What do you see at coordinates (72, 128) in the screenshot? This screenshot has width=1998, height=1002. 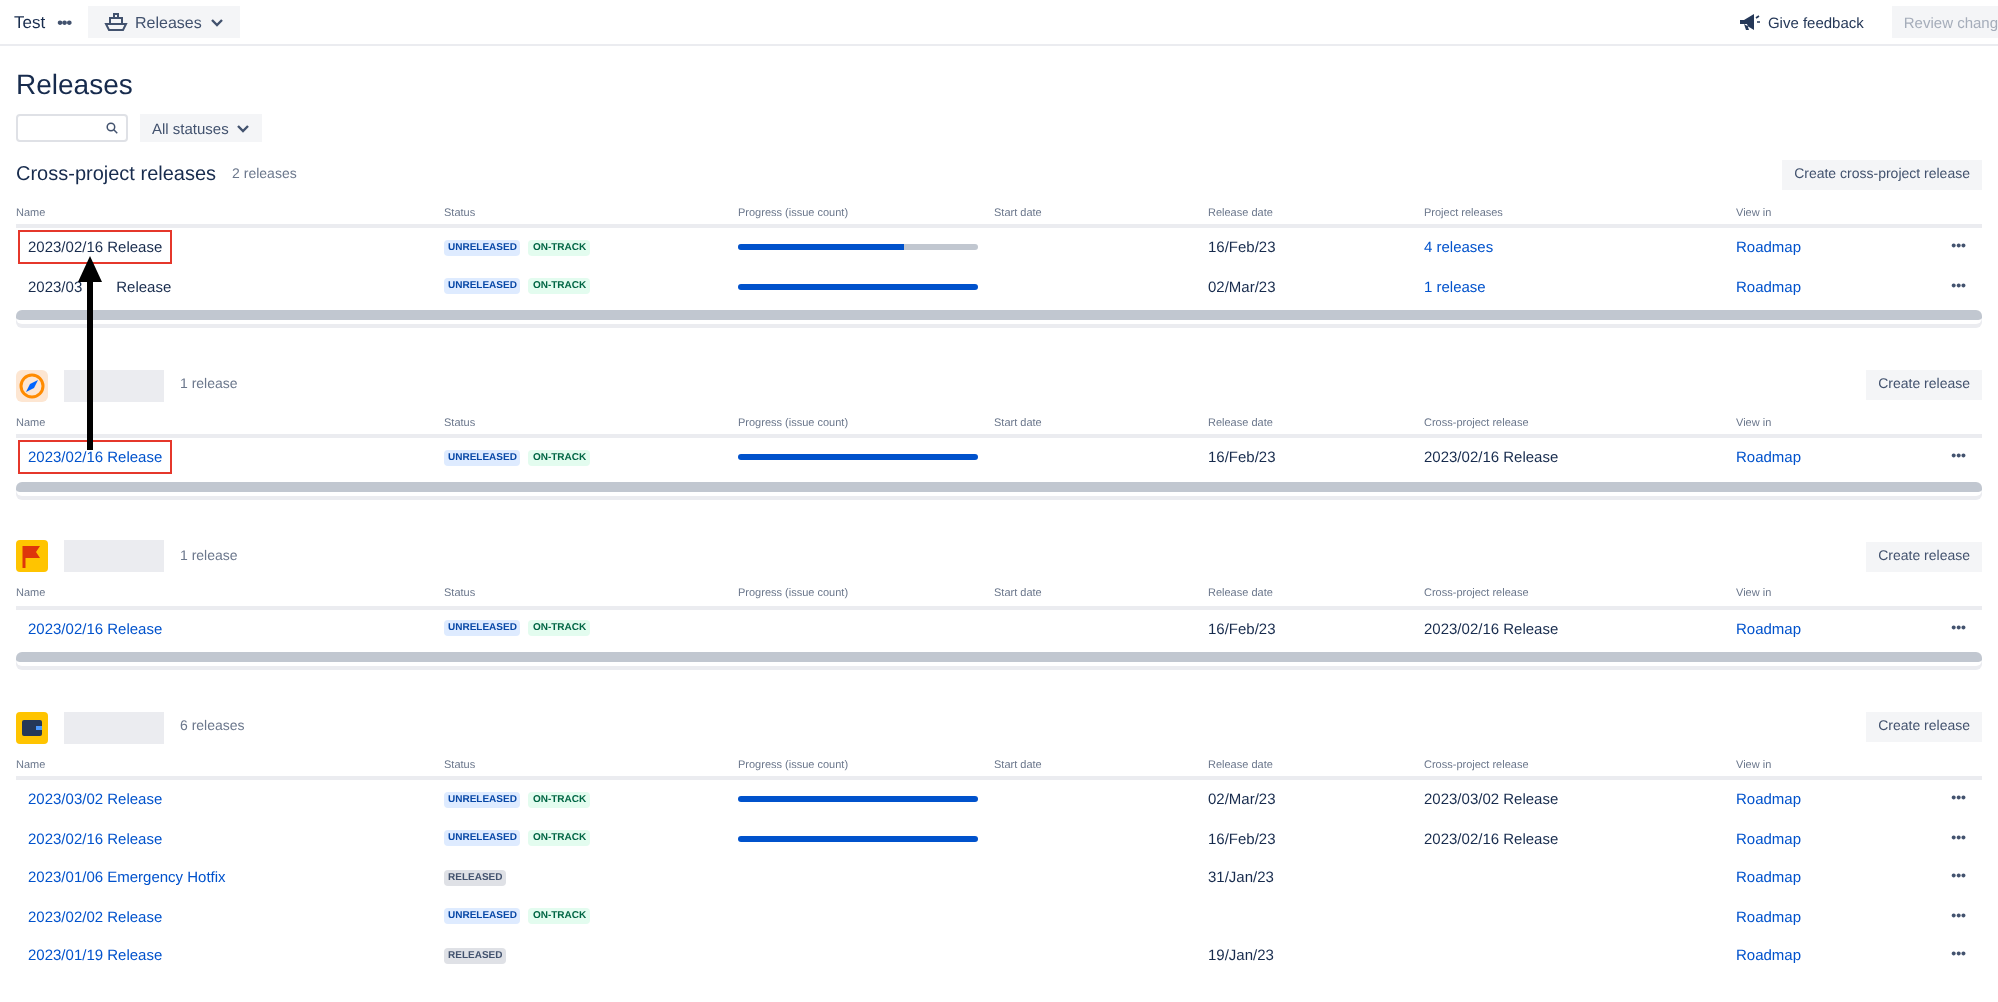 I see `search-field` at bounding box center [72, 128].